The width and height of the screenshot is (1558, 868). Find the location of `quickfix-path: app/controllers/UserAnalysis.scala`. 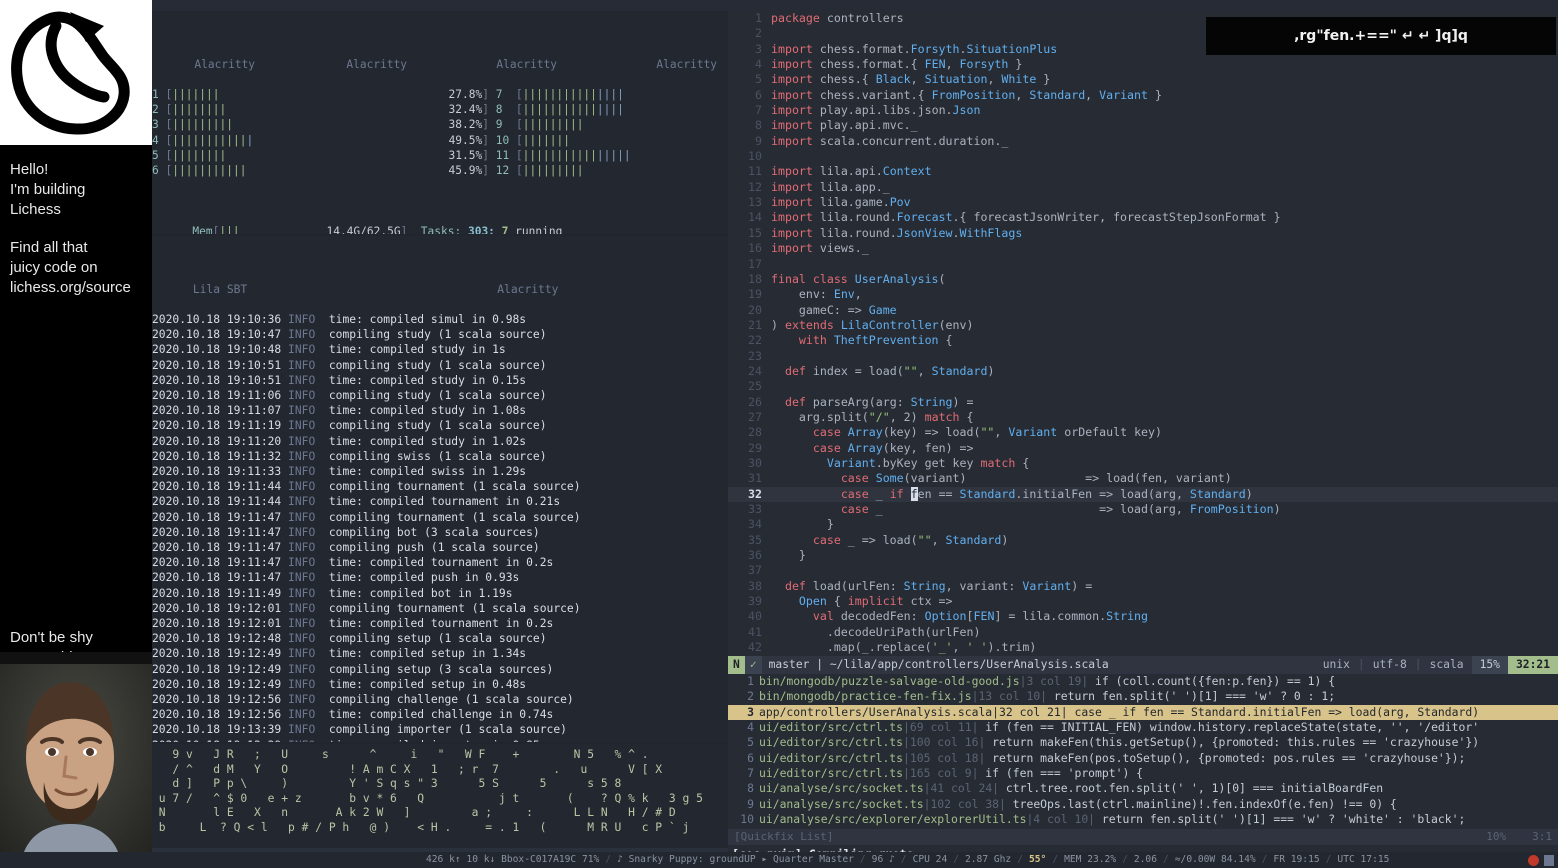

quickfix-path: app/controllers/UserAnalysis.scala is located at coordinates (875, 712).